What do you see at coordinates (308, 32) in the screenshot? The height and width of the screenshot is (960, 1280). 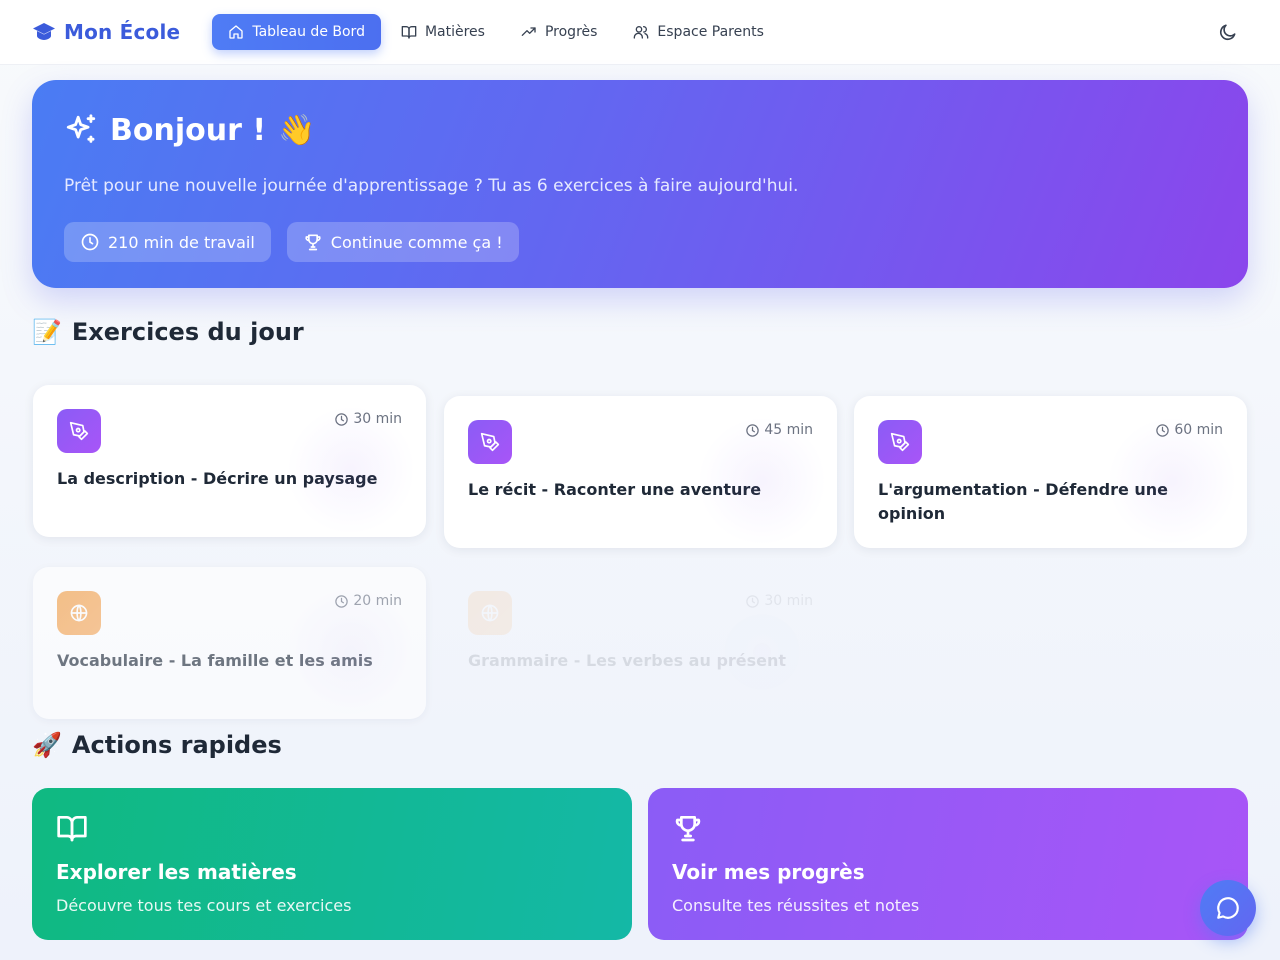 I see `nav-item-label: Tableau de Bord` at bounding box center [308, 32].